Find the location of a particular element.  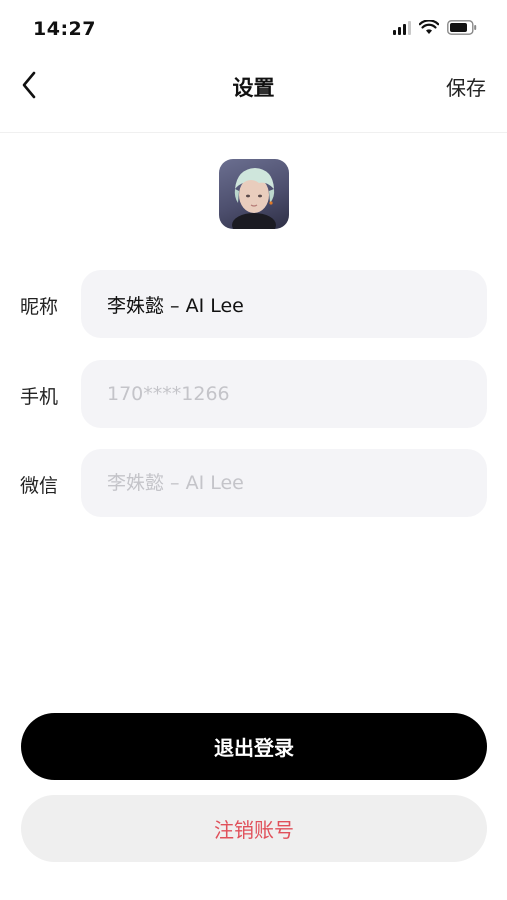

deactivate-account-button: 注销账号 is located at coordinates (254, 828).